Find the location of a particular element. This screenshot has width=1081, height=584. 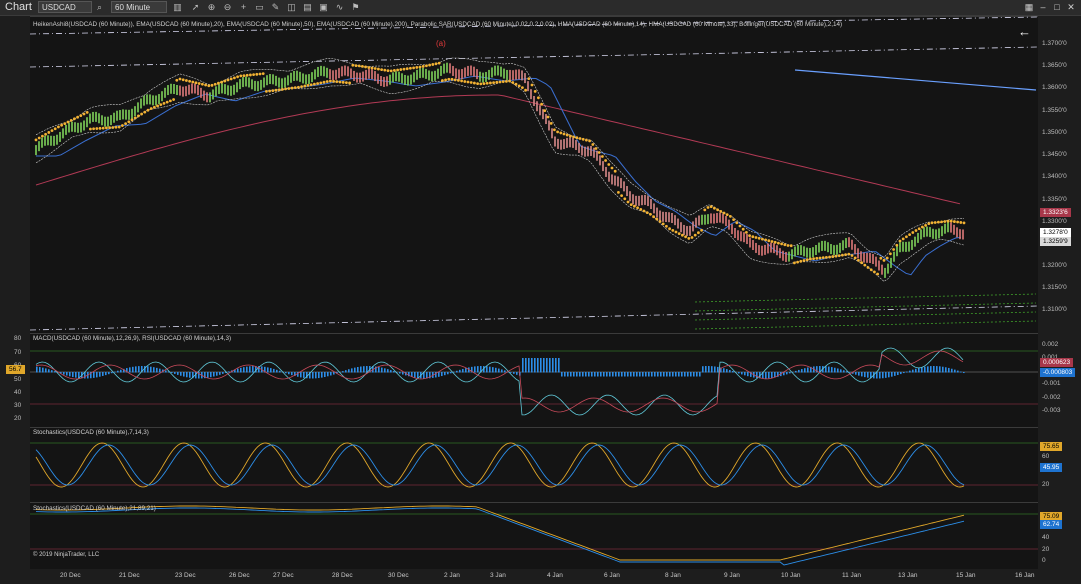

rsi-axis-label: 40 is located at coordinates (18, 392).